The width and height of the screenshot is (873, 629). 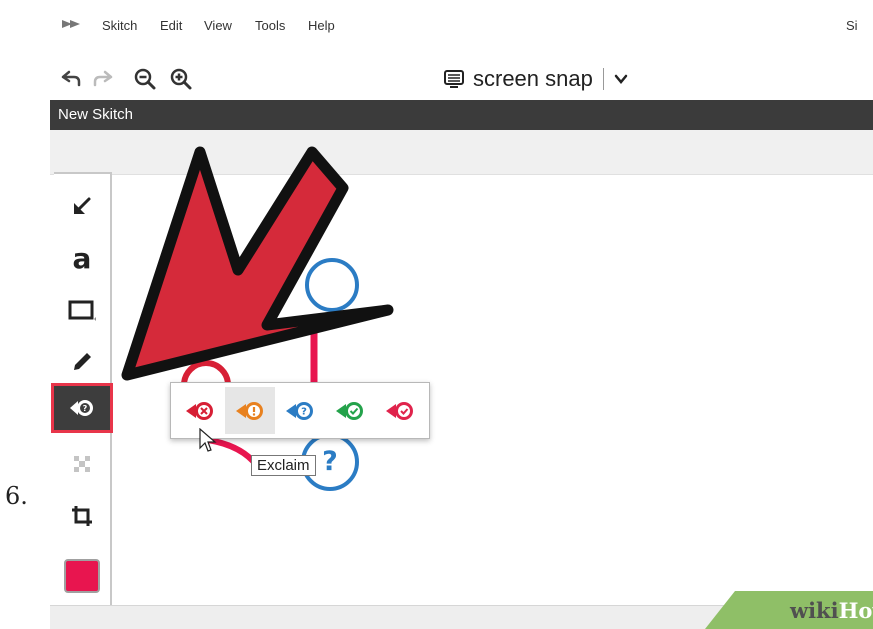 What do you see at coordinates (71, 79) in the screenshot?
I see `undo-icon` at bounding box center [71, 79].